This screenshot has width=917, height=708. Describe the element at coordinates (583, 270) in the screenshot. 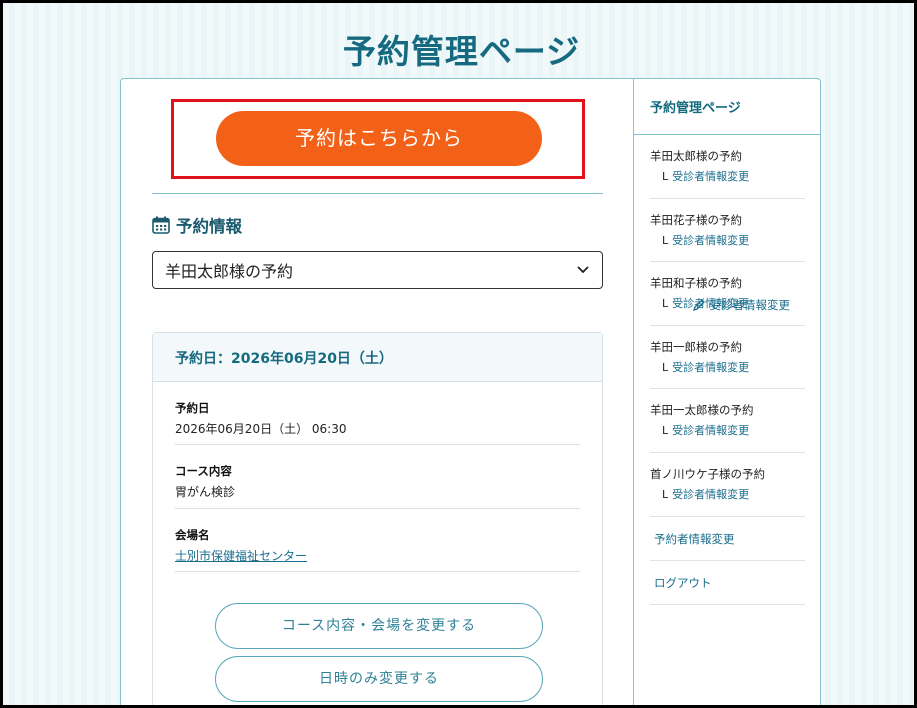

I see `chevron-down-icon` at that location.